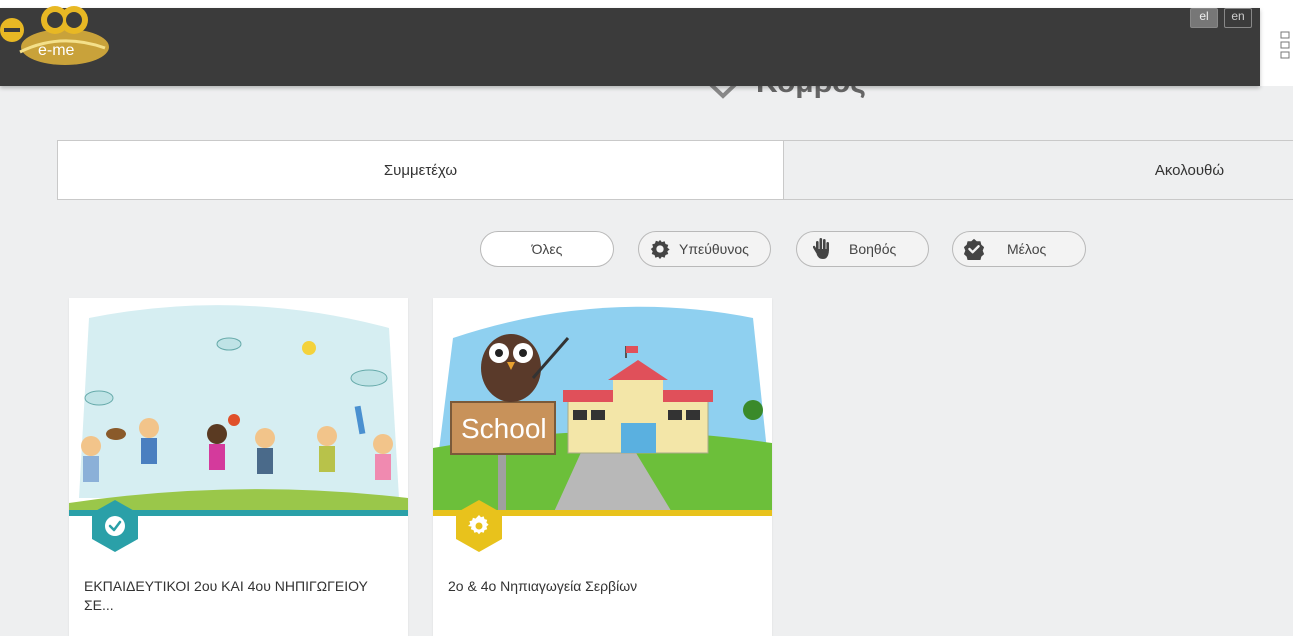  Describe the element at coordinates (630, 46) in the screenshot. I see `top-header: e-me el en` at that location.